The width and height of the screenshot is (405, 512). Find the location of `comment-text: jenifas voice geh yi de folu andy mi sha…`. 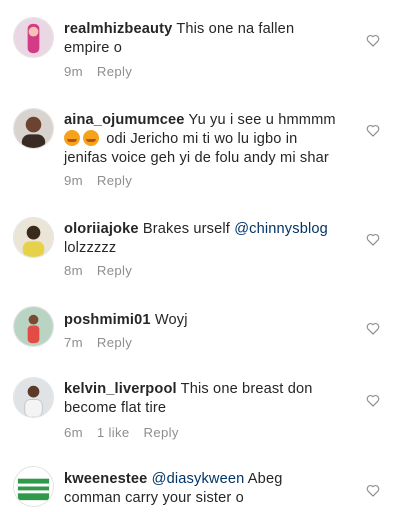

comment-text: jenifas voice geh yi de folu andy mi sha… is located at coordinates (196, 158).